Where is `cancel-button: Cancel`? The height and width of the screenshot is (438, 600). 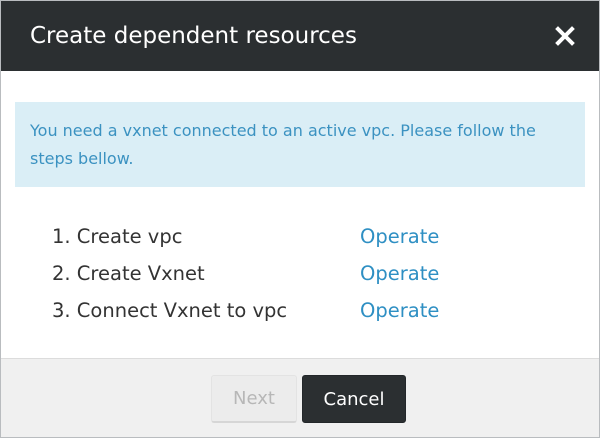
cancel-button: Cancel is located at coordinates (354, 399).